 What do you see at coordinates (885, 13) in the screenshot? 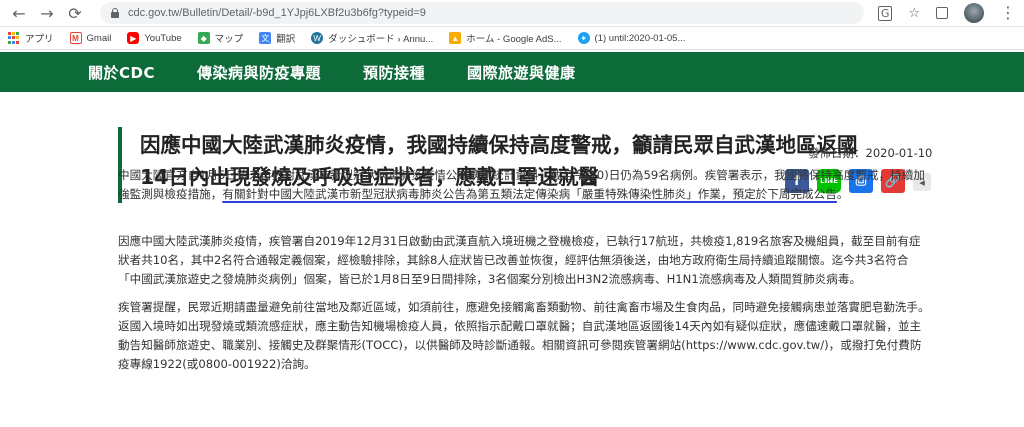
I see `translate-icon: G` at bounding box center [885, 13].